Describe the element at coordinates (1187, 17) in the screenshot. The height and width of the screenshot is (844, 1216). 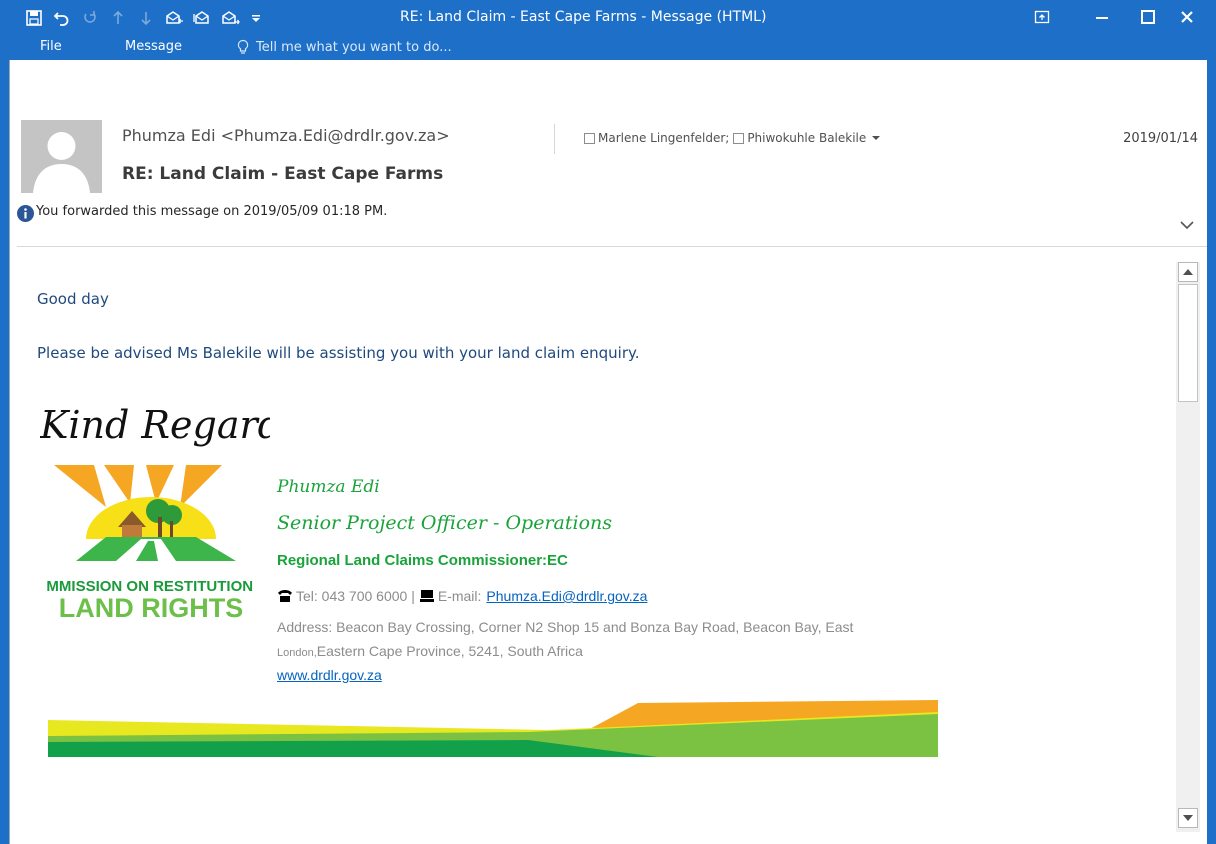
I see `close-icon` at that location.